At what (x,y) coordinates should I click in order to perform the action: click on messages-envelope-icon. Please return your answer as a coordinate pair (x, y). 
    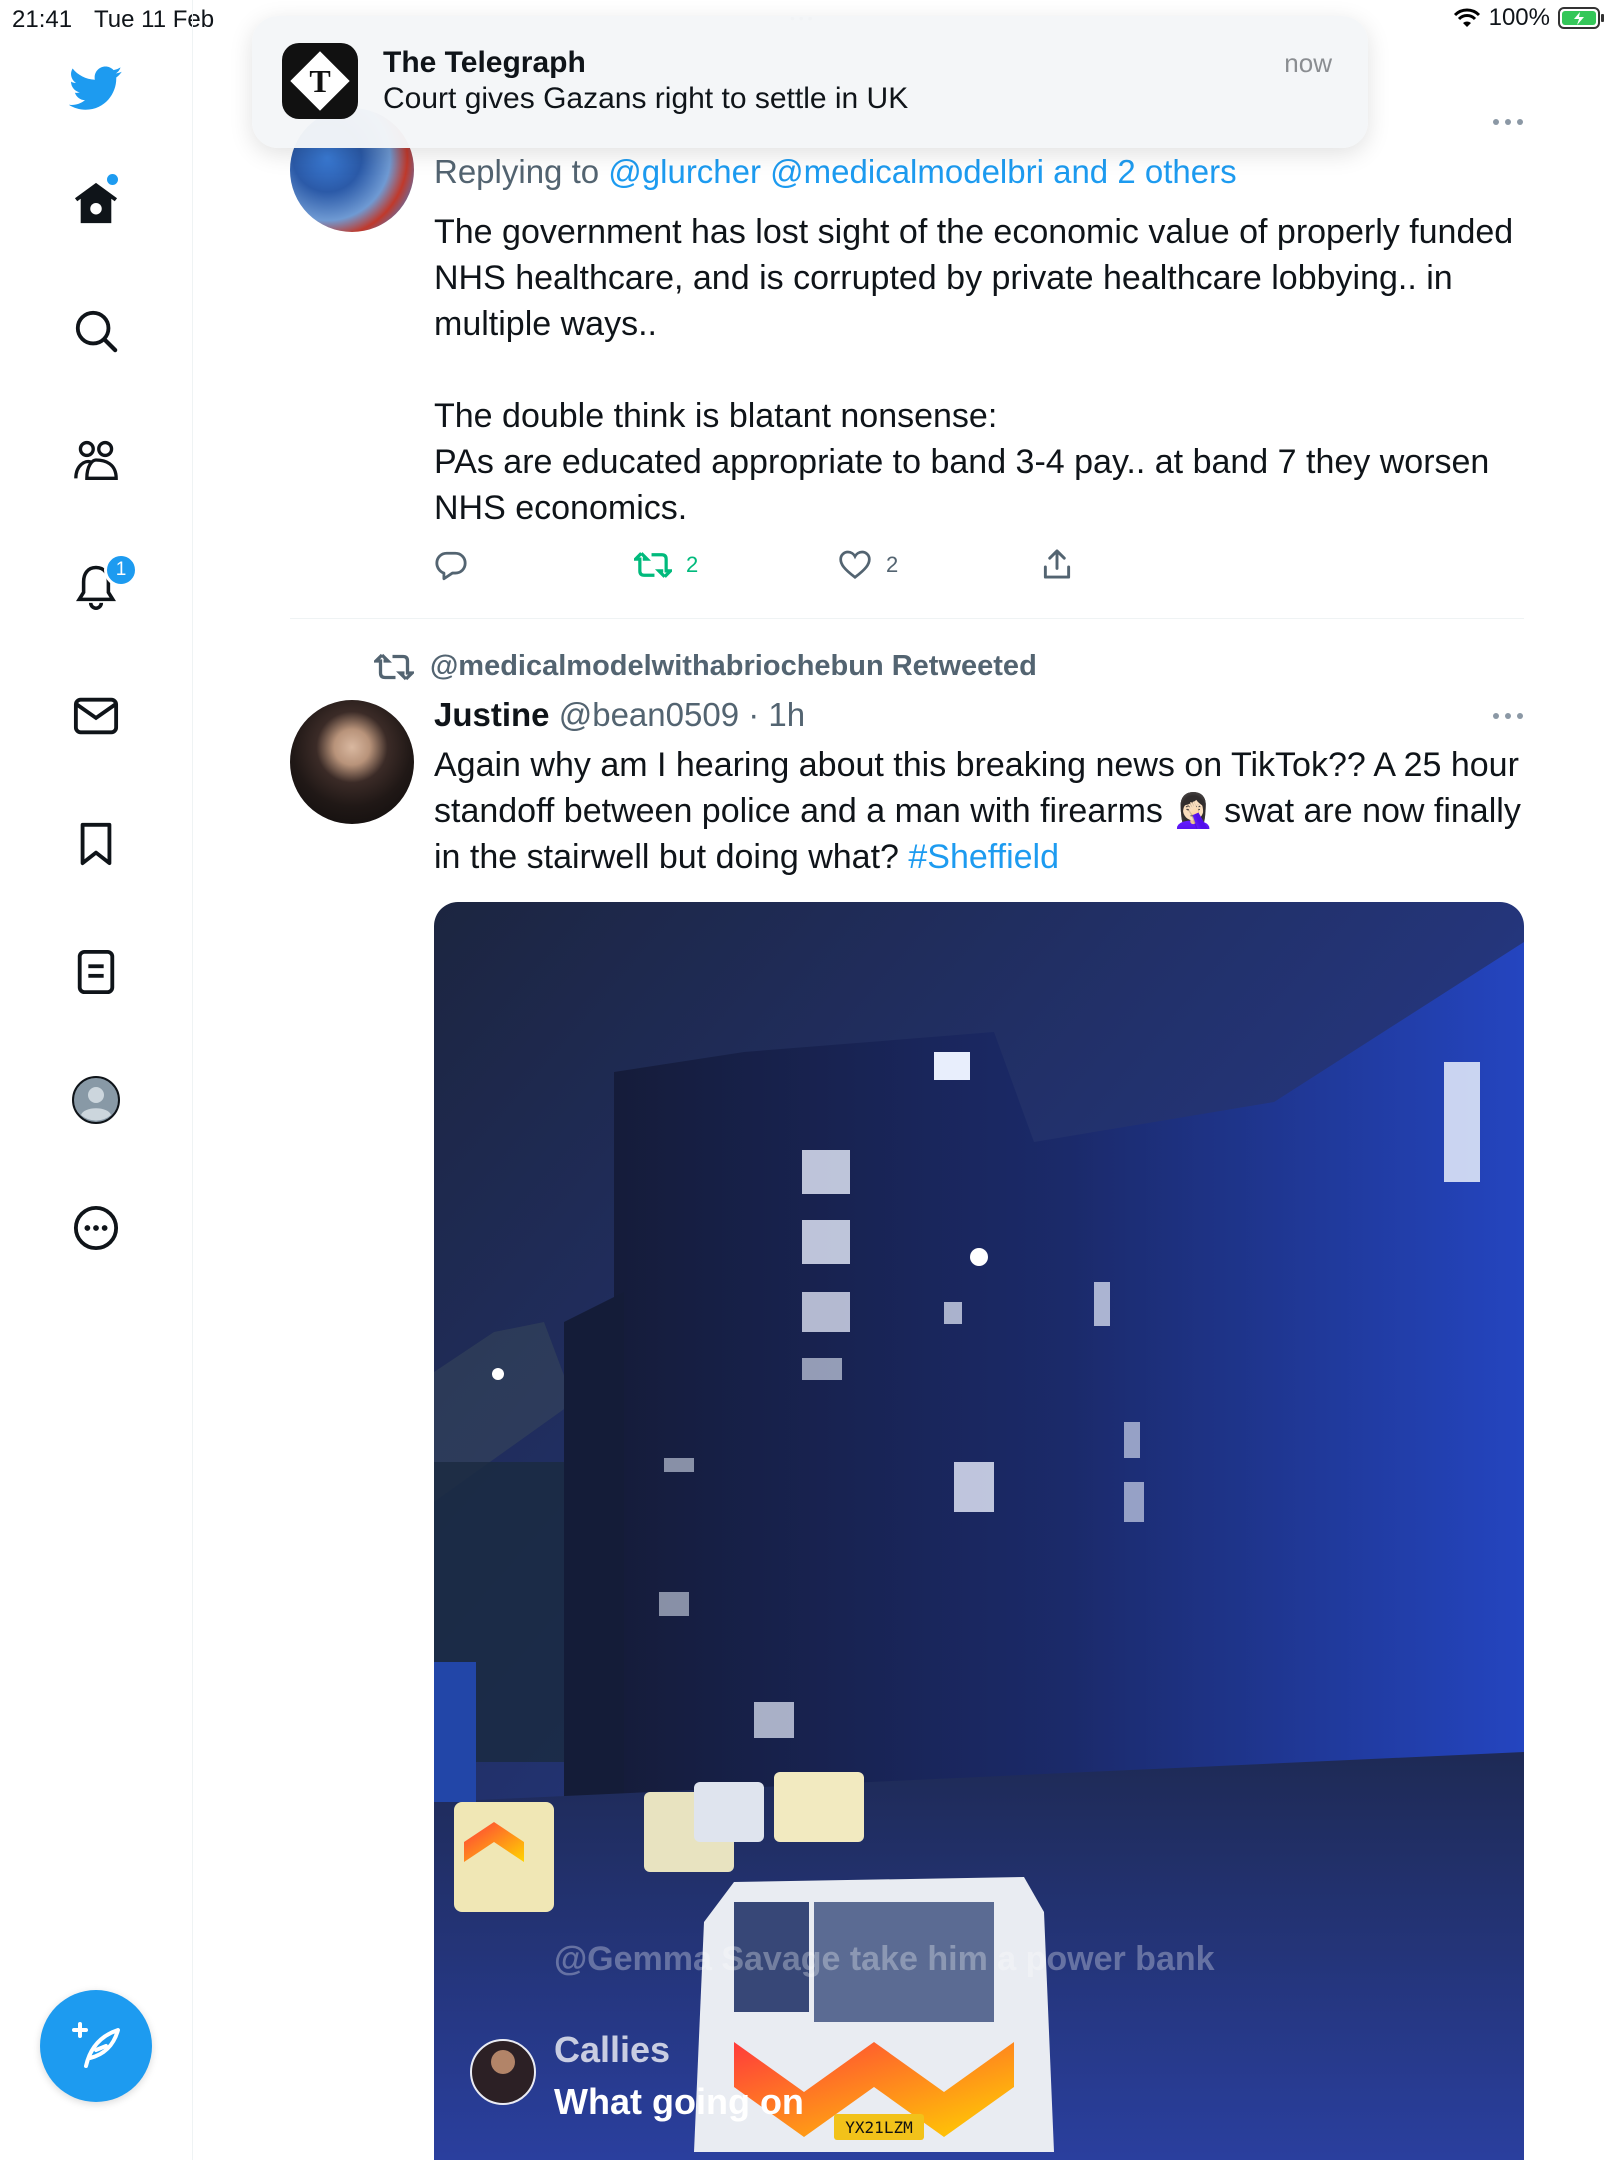
    Looking at the image, I should click on (96, 716).